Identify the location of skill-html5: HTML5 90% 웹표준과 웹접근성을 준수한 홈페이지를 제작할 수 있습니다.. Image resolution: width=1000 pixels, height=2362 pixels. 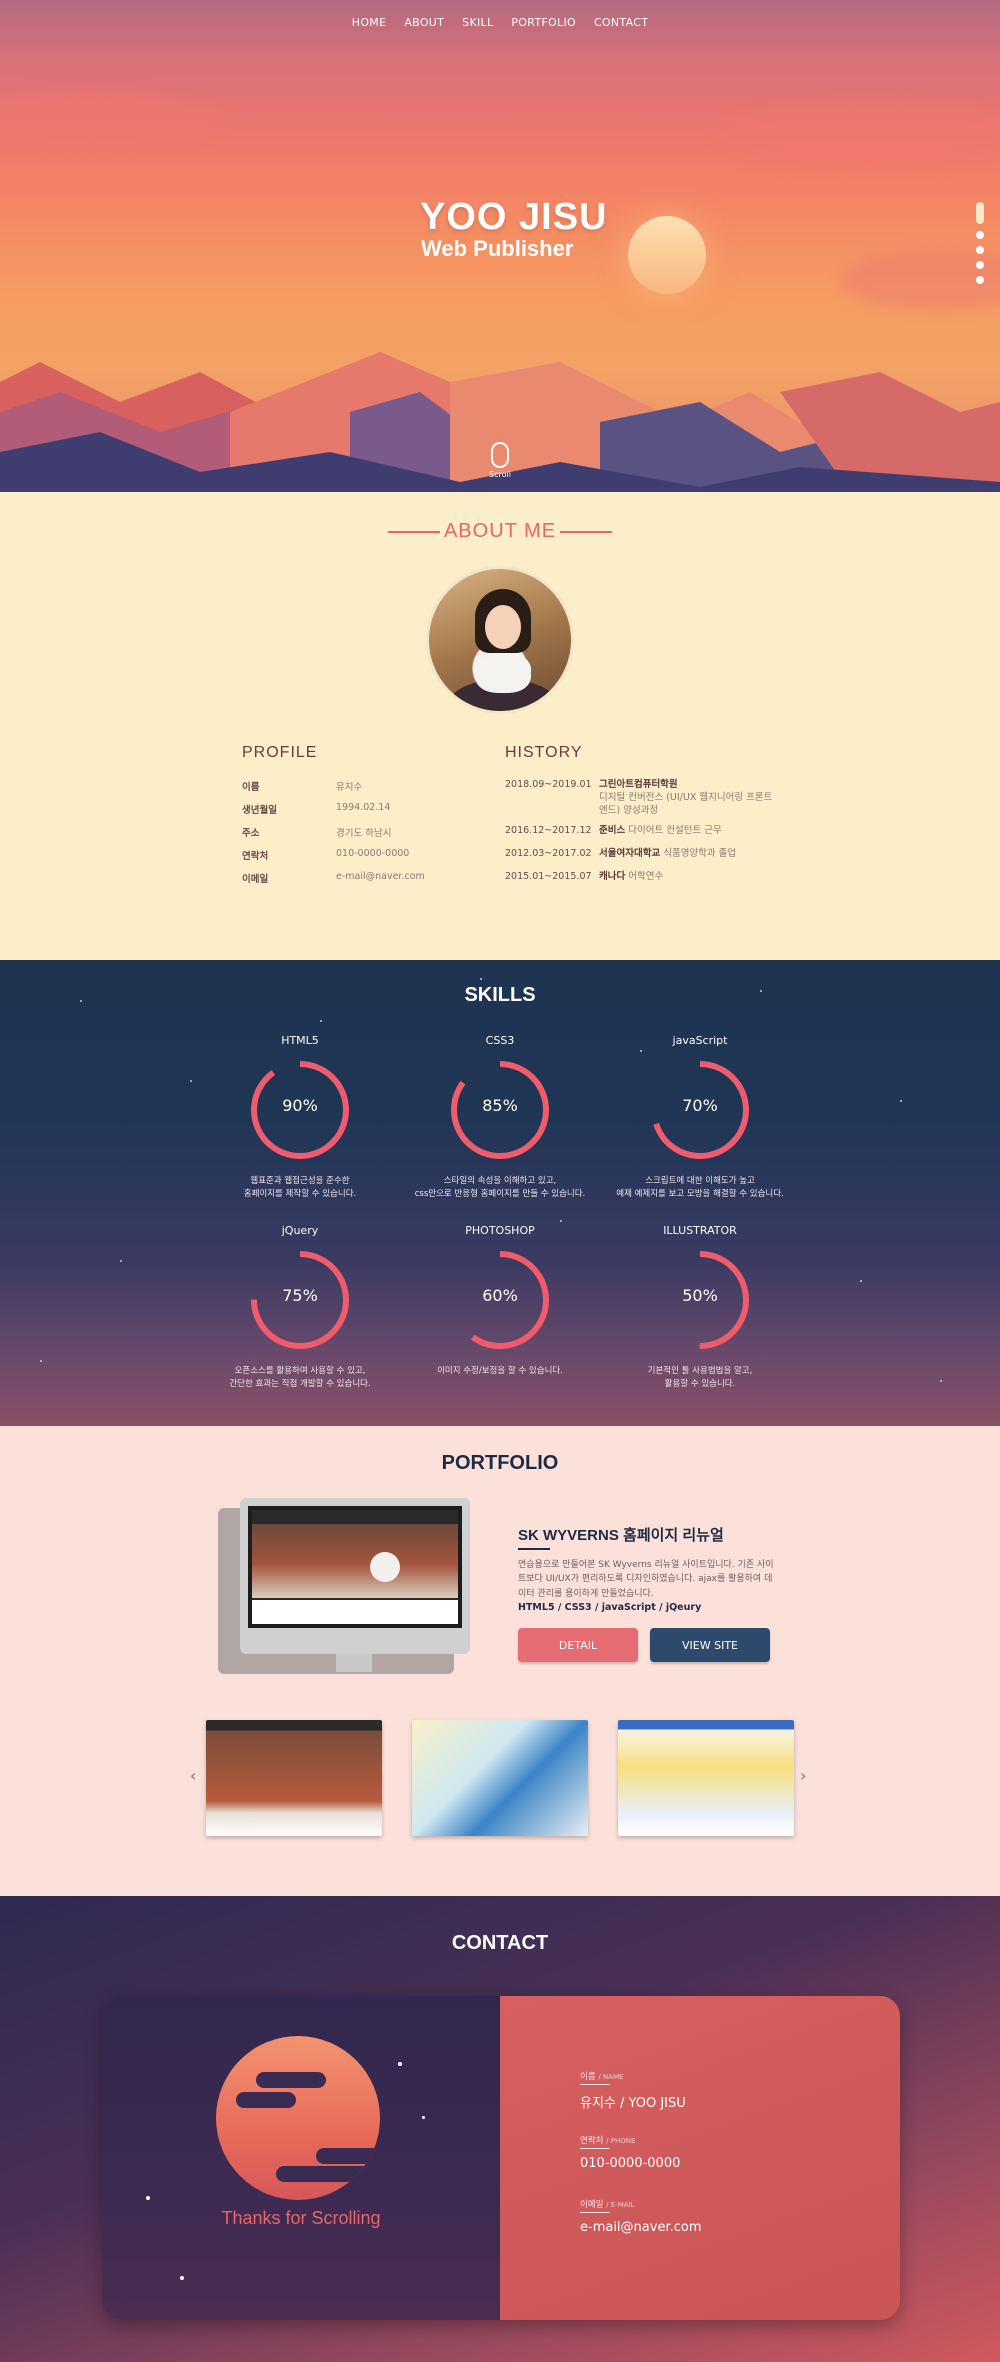
(300, 1117).